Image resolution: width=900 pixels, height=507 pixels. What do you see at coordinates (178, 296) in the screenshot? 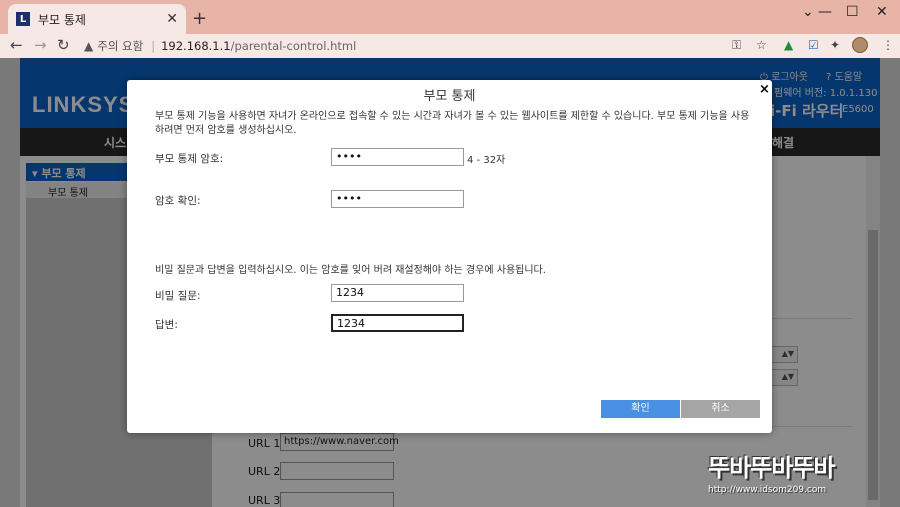
I see `security-question-label: 비밀 질문:` at bounding box center [178, 296].